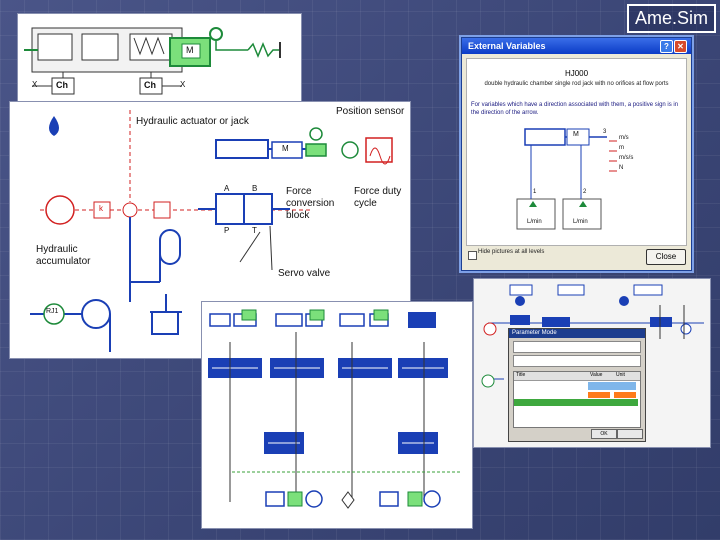 Image resolution: width=720 pixels, height=540 pixels. Describe the element at coordinates (150, 85) in the screenshot. I see `chamber-label-right: Ch` at that location.